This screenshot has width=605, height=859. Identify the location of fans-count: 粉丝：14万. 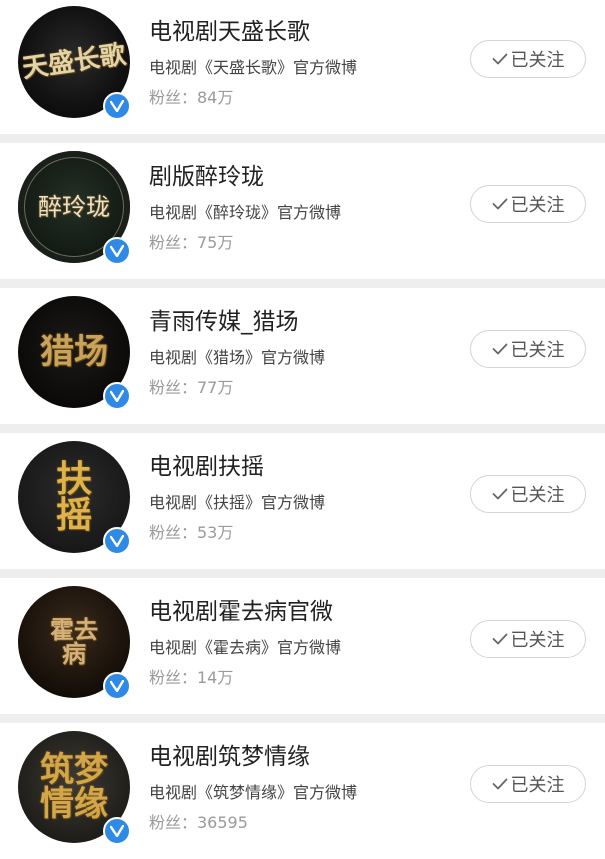
(191, 677).